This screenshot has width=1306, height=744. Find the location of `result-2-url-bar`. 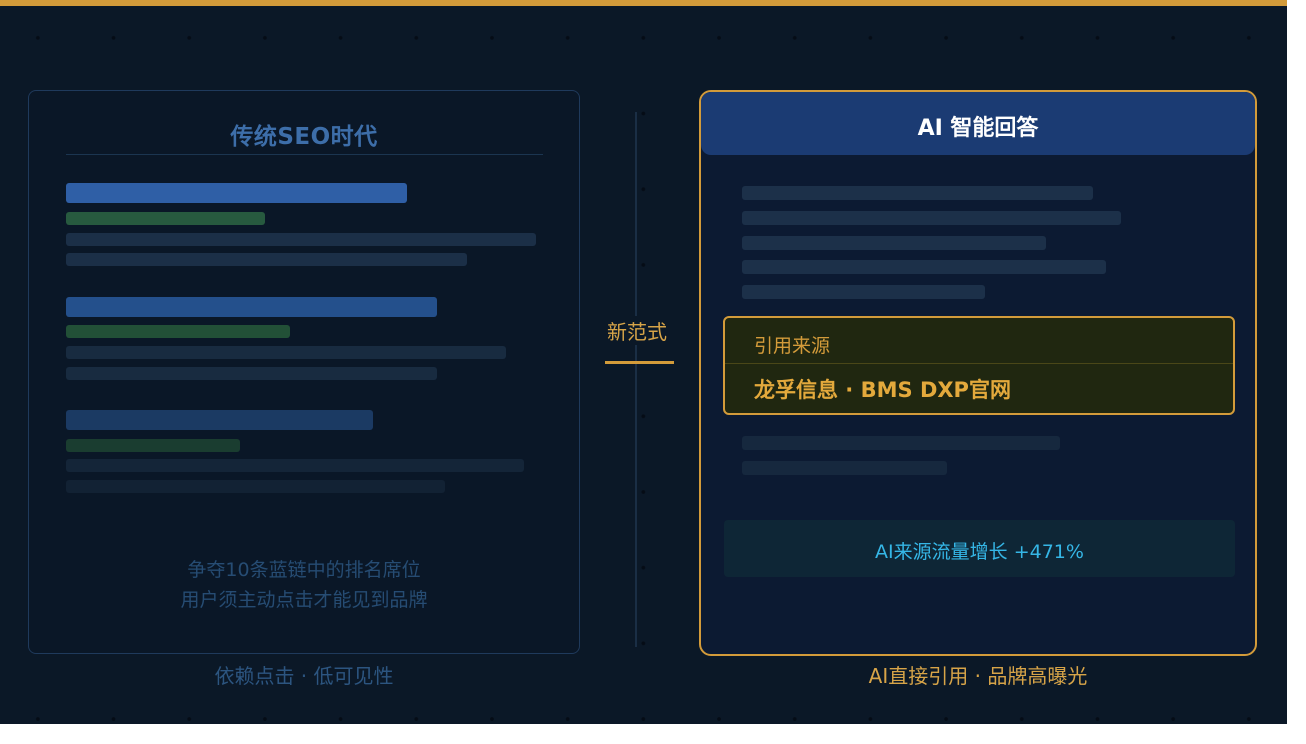

result-2-url-bar is located at coordinates (178, 331).